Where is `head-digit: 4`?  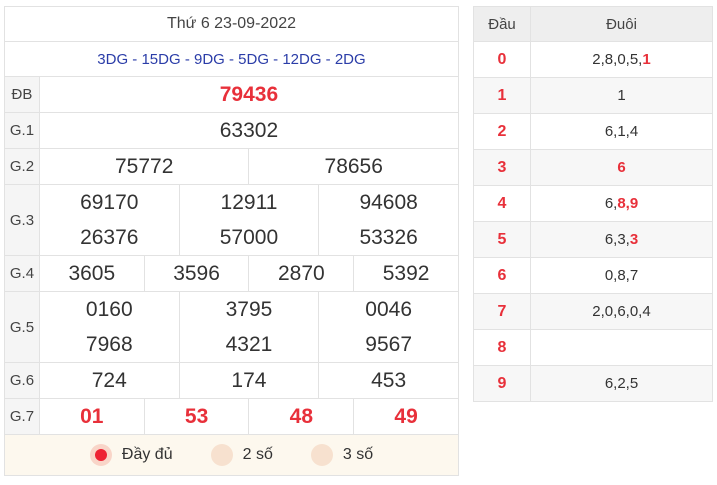 head-digit: 4 is located at coordinates (502, 203).